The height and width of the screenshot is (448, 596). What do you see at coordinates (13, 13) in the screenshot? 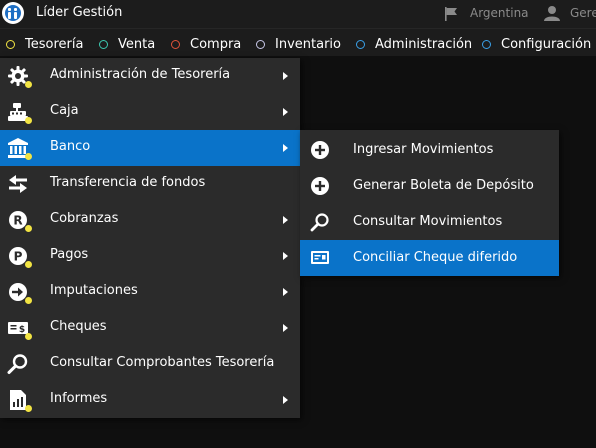
I see `app-logo-icon` at bounding box center [13, 13].